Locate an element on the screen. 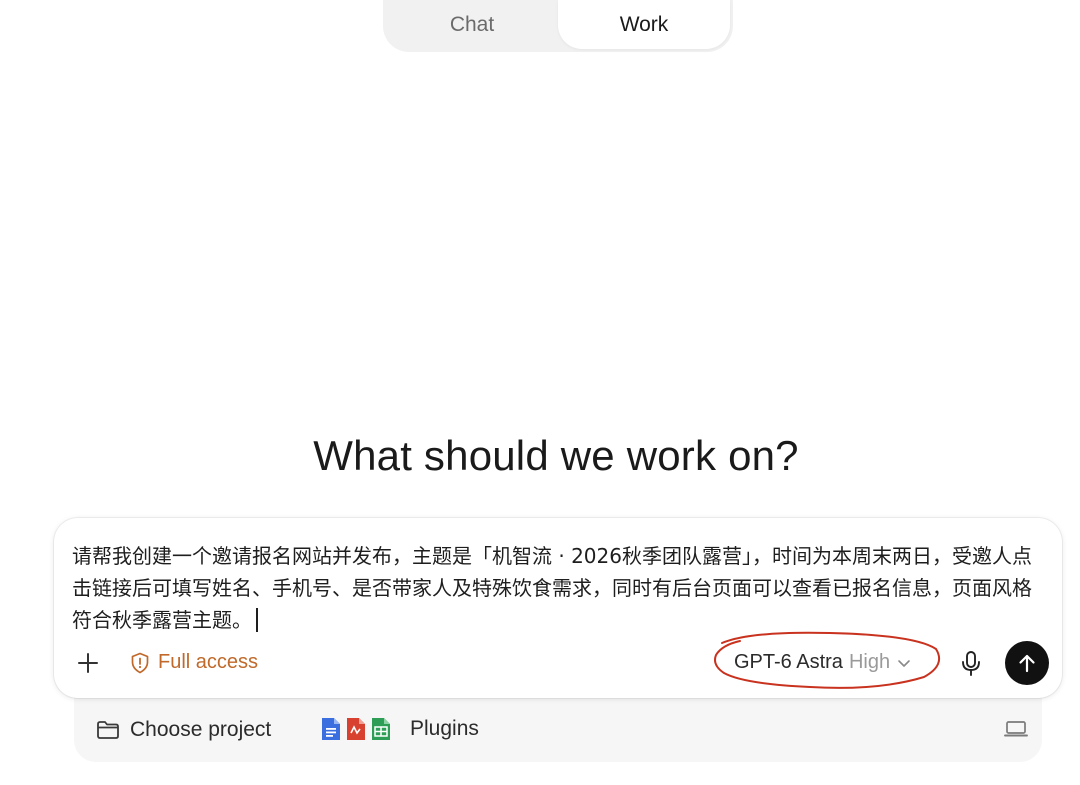 The image size is (1080, 785). chevron-down-icon is located at coordinates (904, 663).